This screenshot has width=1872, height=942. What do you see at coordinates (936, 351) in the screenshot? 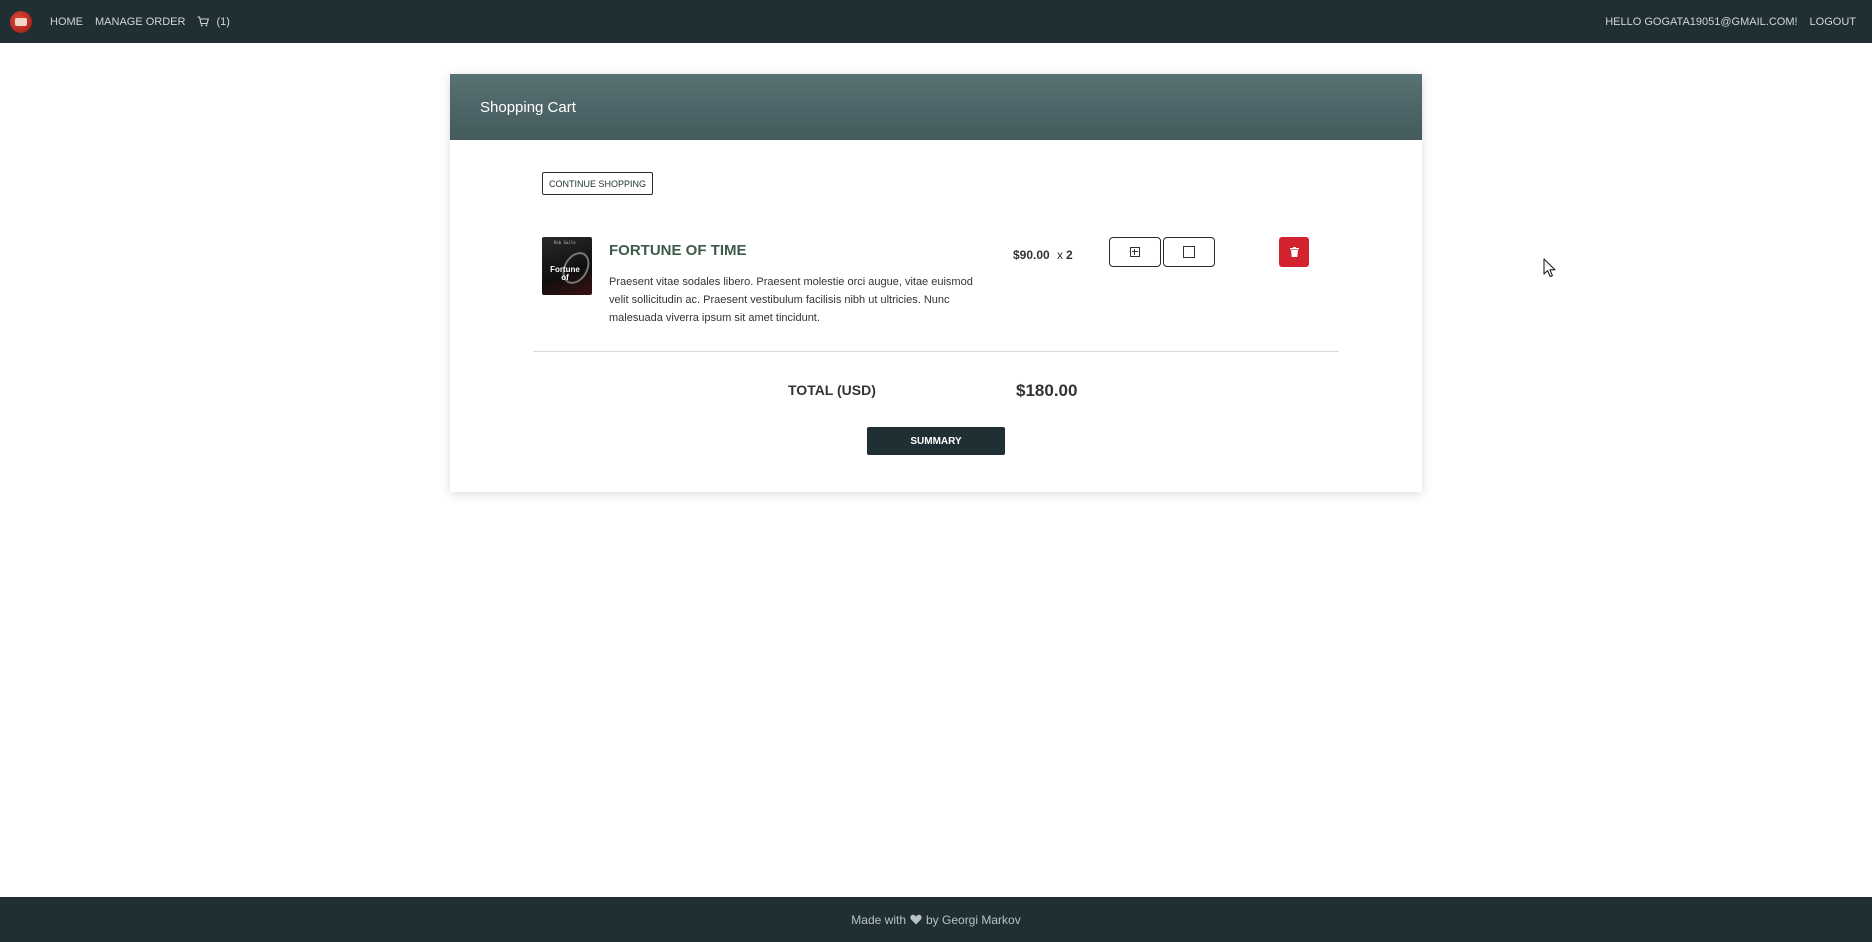
I see `cart-divider` at bounding box center [936, 351].